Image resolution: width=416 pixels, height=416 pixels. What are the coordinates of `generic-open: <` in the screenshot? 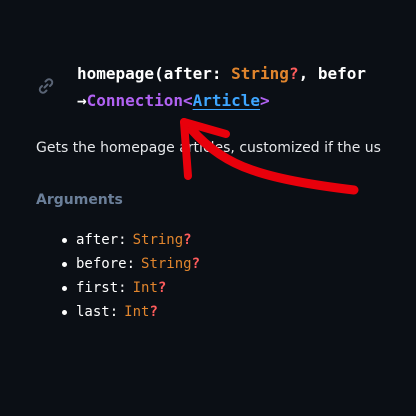 It's located at (187, 100).